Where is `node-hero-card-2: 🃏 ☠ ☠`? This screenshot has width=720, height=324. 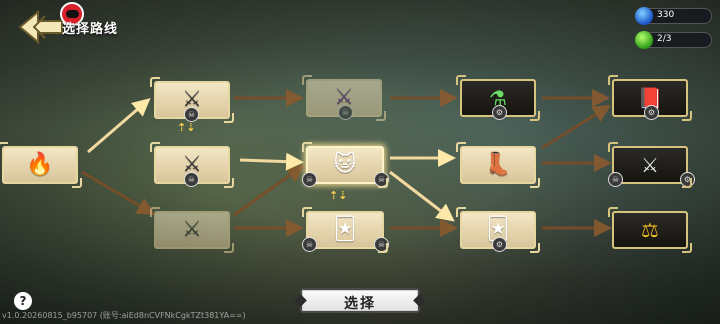
node-hero-card-2: 🃏 ☠ ☠ is located at coordinates (345, 230).